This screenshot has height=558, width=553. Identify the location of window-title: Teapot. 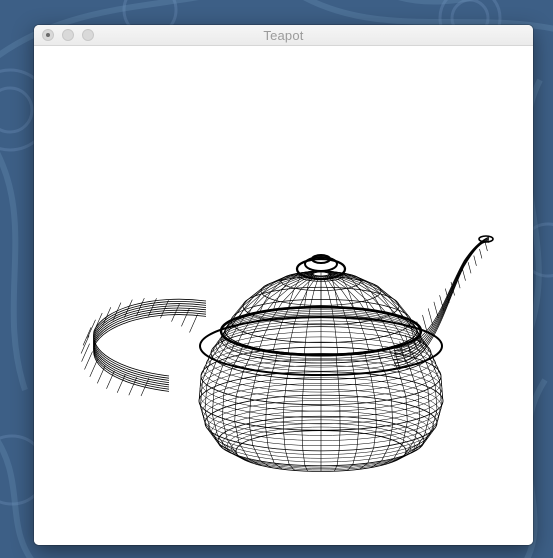
(283, 35).